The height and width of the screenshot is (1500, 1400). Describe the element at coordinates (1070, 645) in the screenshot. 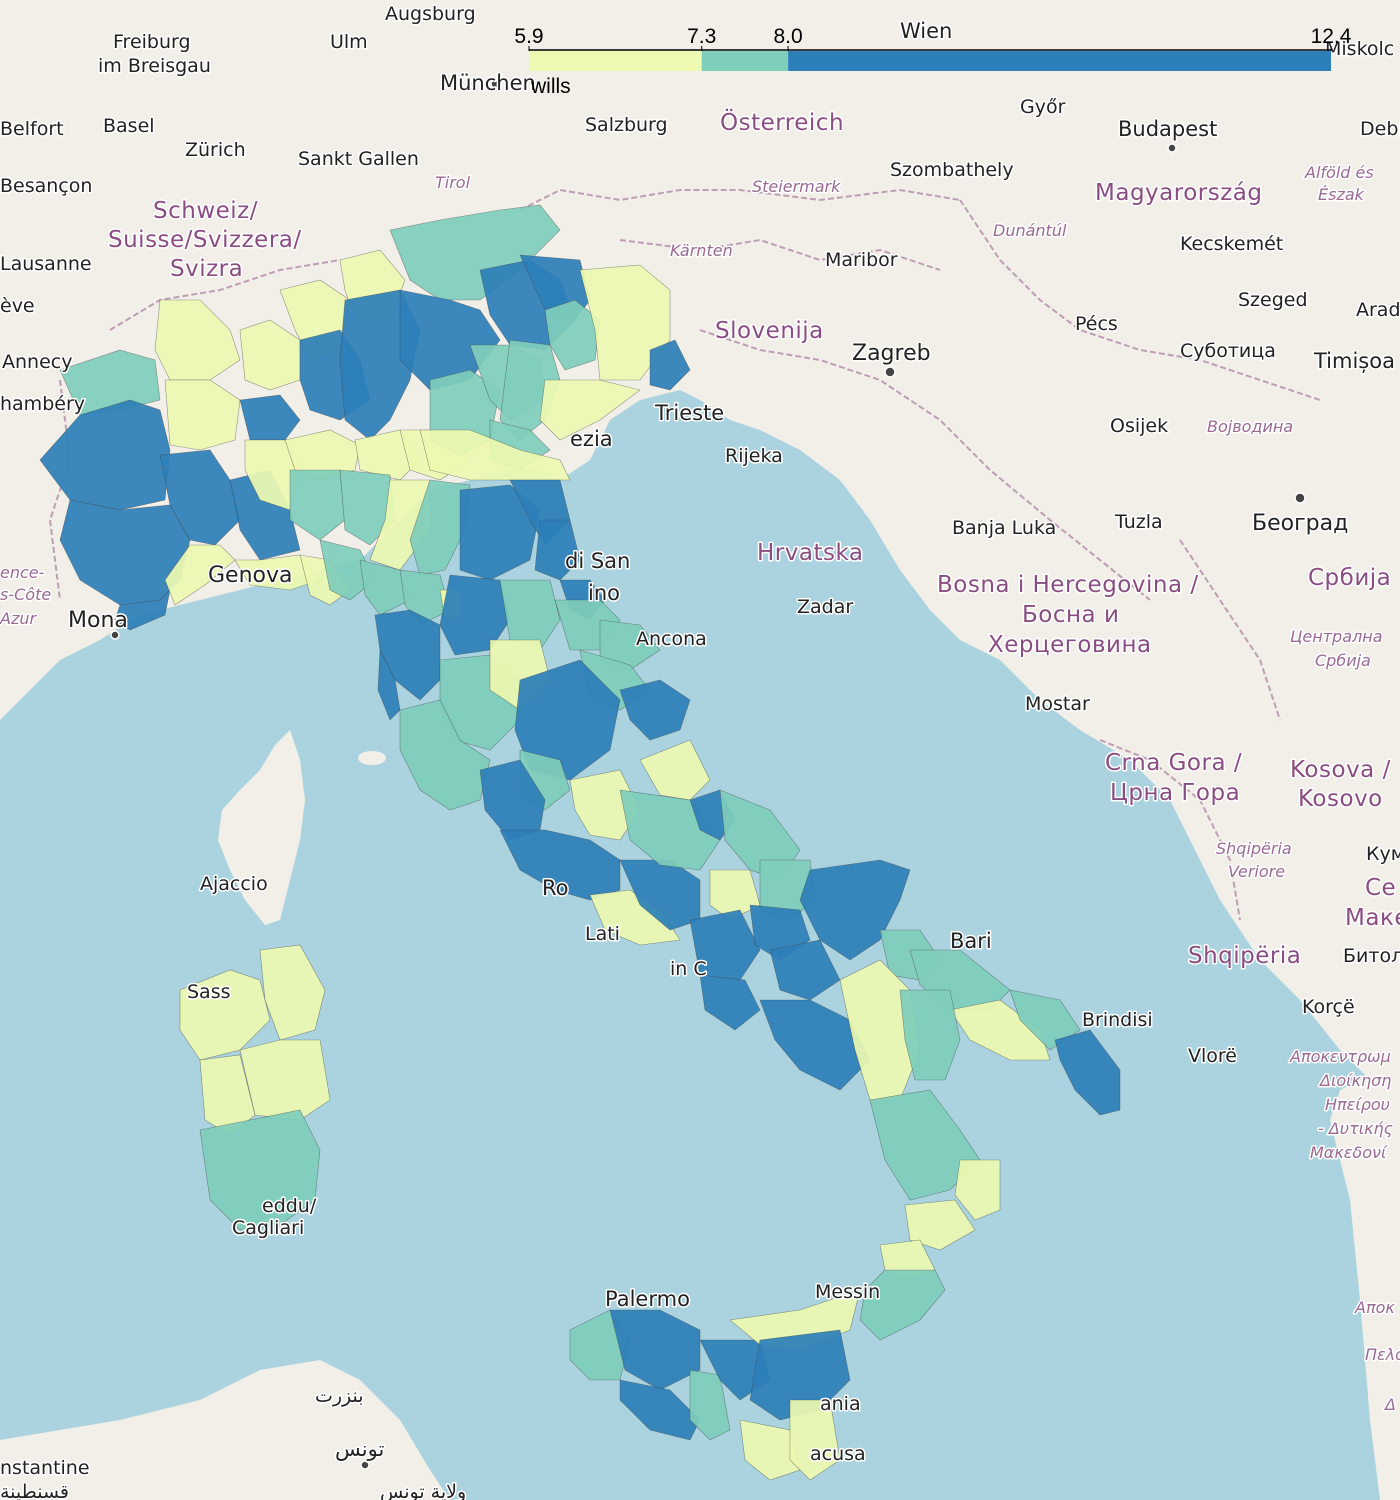

I see `label-bih-3: Херцеговина` at that location.